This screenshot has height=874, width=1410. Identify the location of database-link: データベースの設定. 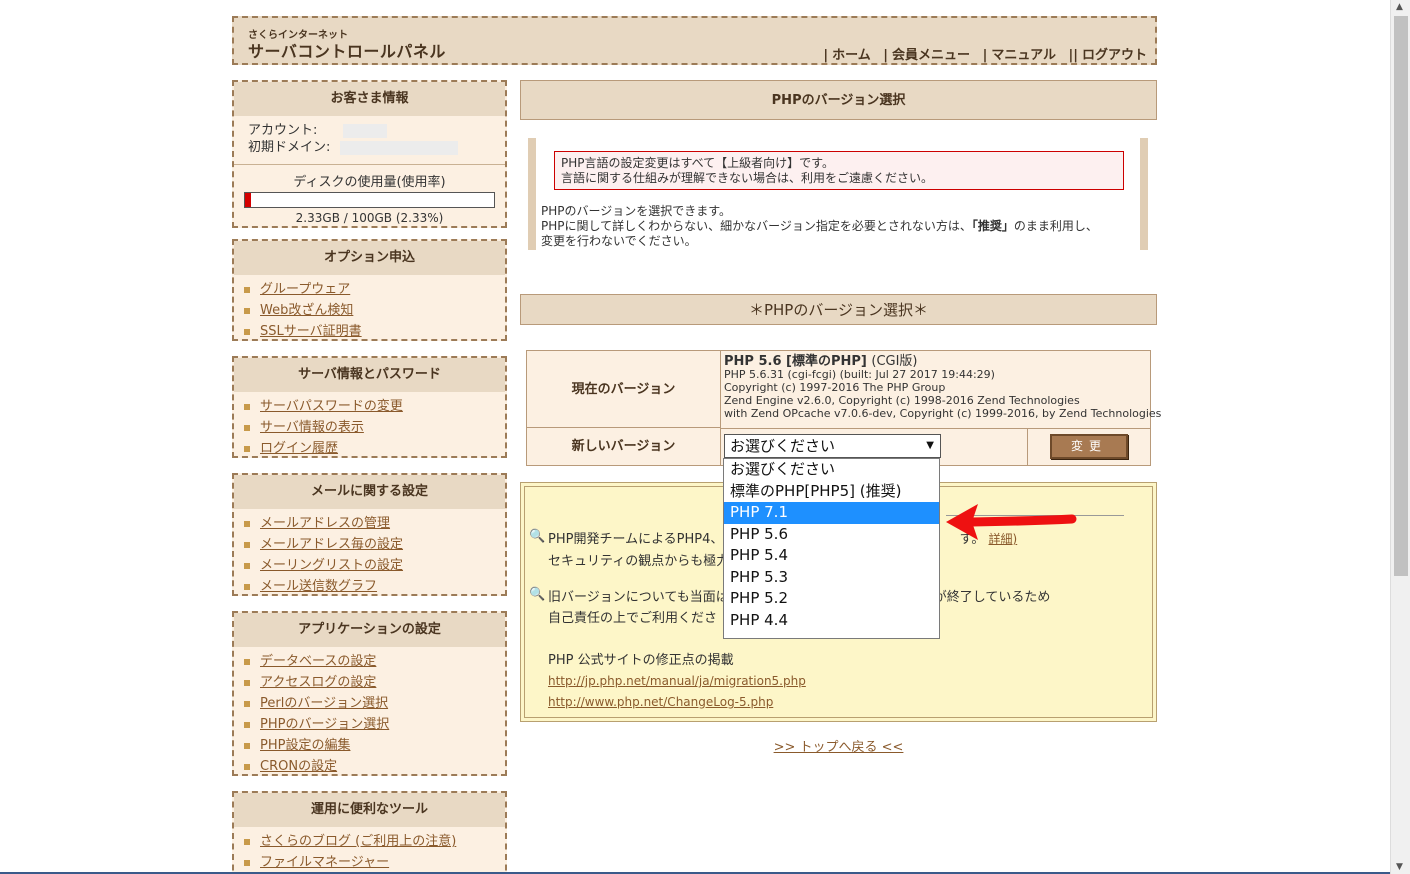
(318, 661).